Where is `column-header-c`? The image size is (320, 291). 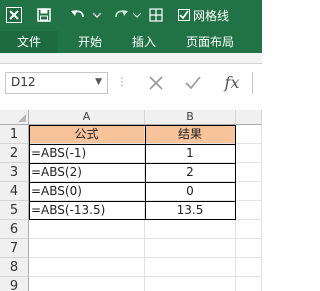 column-header-c is located at coordinates (249, 117).